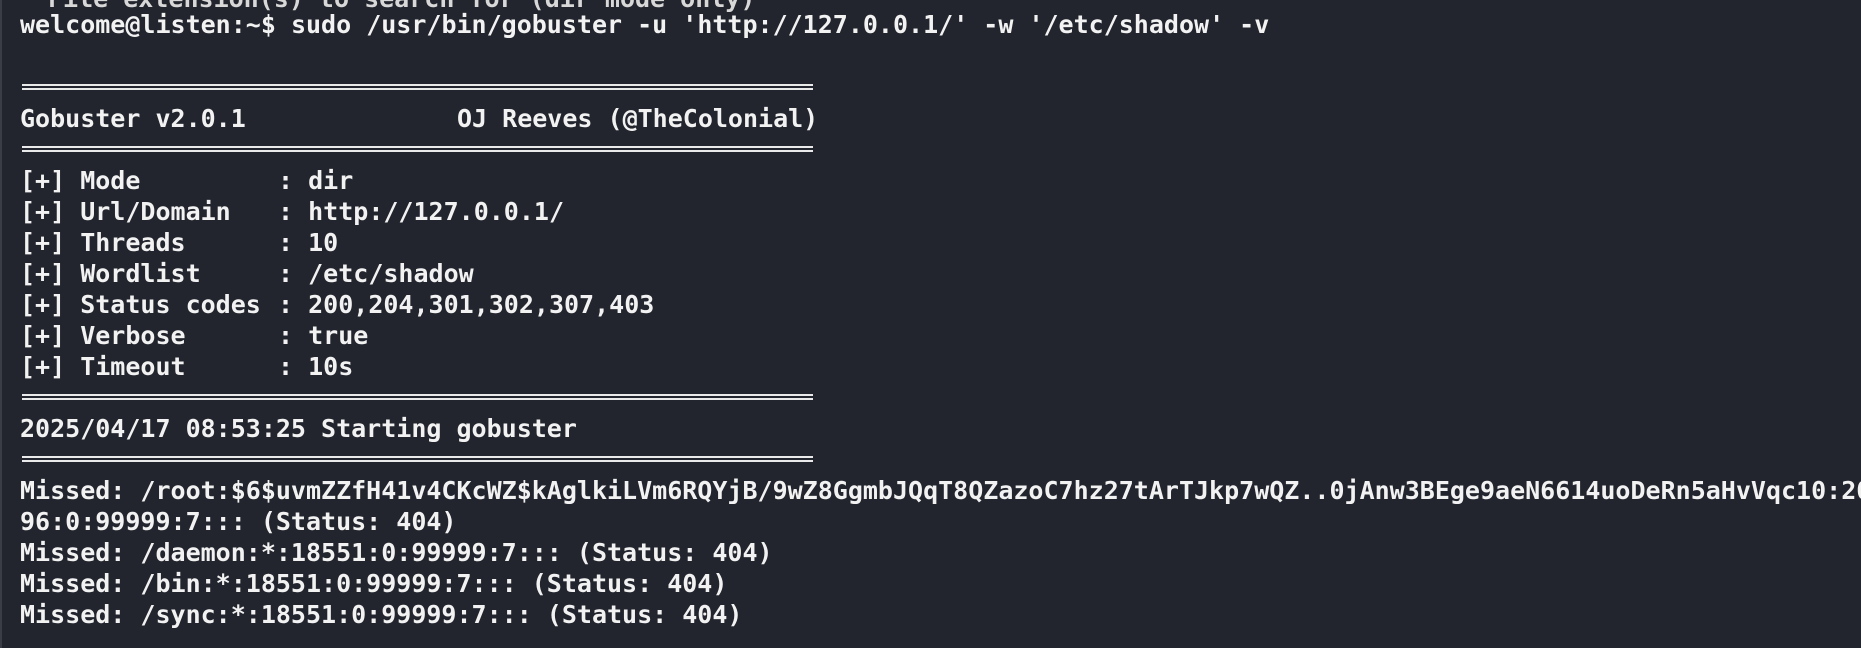 The height and width of the screenshot is (648, 1861). Describe the element at coordinates (194, 335) in the screenshot. I see `option-row-verbose: [+] Verbose: true` at that location.